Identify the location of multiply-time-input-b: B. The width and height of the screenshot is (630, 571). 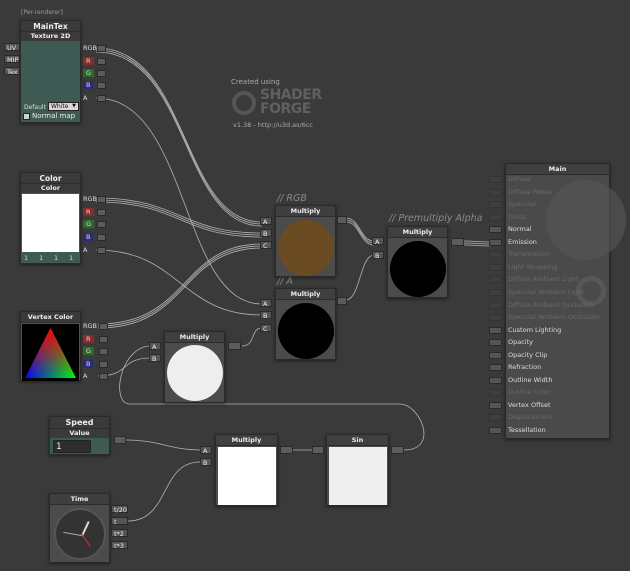
(206, 462).